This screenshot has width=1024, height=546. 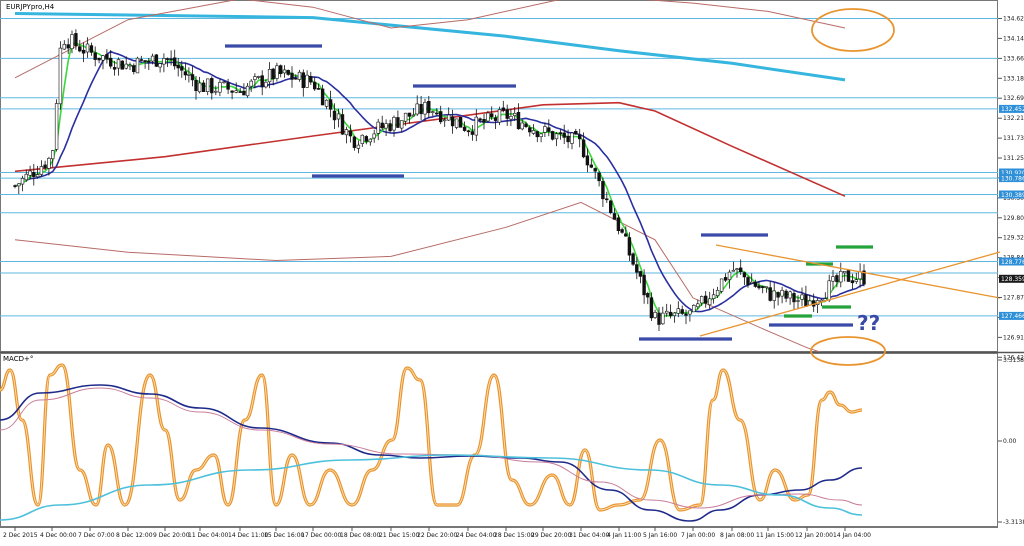 I want to click on x-tick-label: 22 Dec 20:00, so click(x=437, y=535).